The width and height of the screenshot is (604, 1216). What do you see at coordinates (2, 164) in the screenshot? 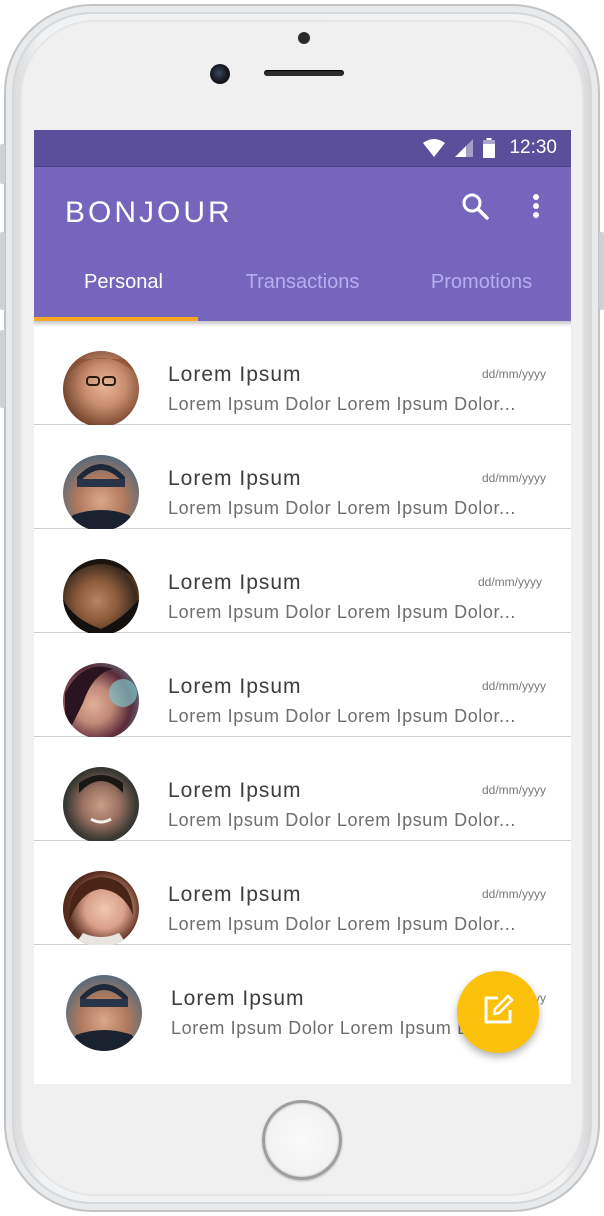
I see `mute-switch` at bounding box center [2, 164].